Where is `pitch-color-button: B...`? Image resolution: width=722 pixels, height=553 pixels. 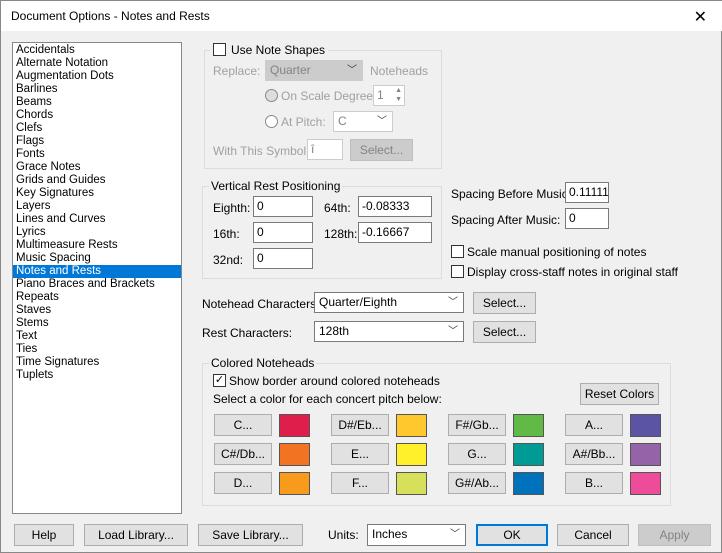
pitch-color-button: B... is located at coordinates (594, 483).